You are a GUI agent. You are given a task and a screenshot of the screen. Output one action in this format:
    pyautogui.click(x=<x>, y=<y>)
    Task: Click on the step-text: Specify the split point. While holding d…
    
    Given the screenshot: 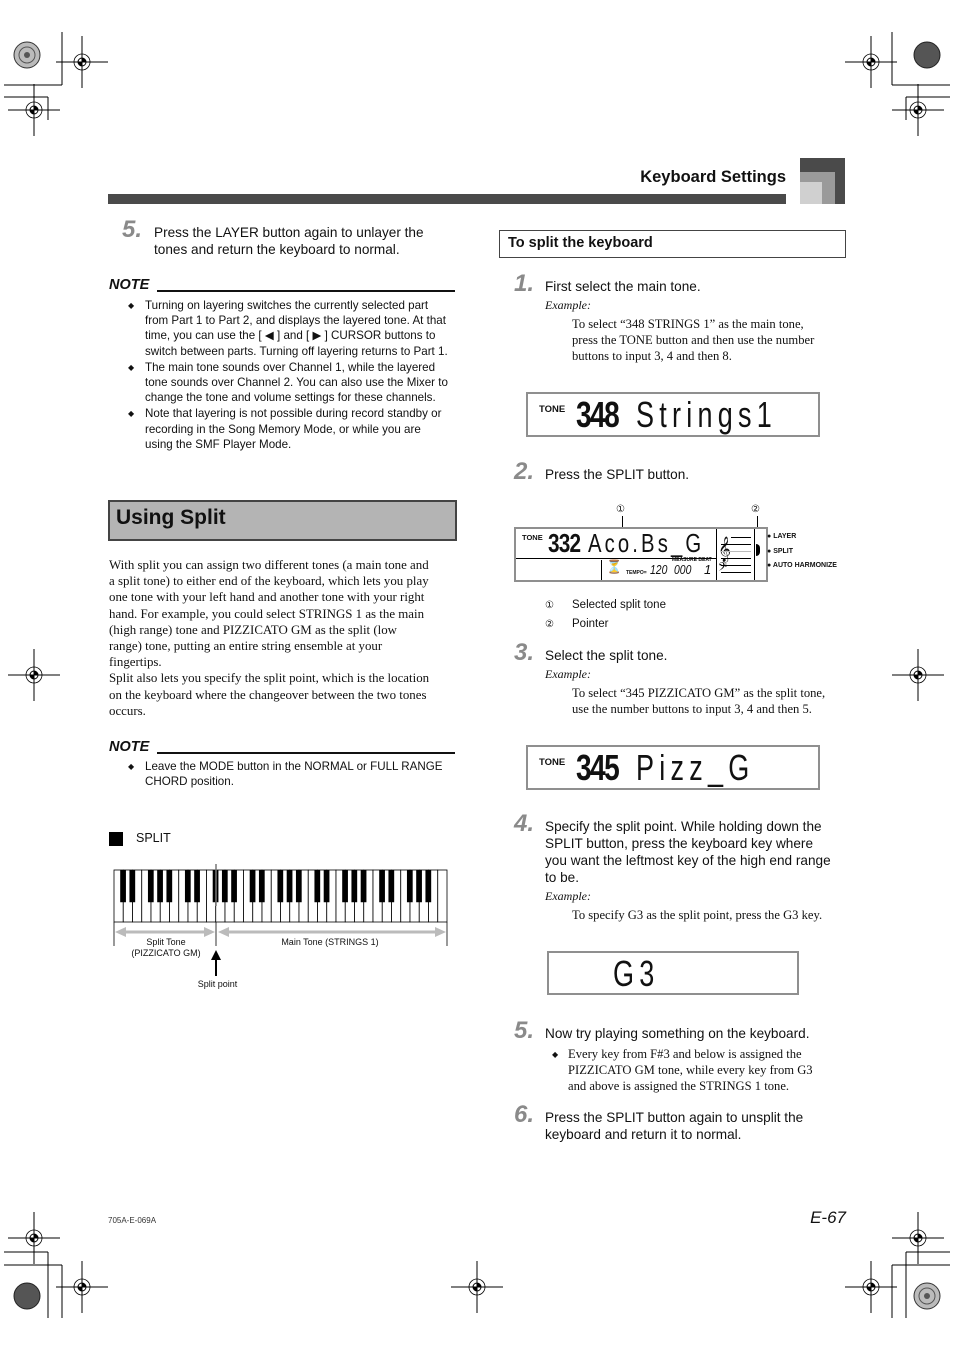 What is the action you would take?
    pyautogui.click(x=700, y=852)
    